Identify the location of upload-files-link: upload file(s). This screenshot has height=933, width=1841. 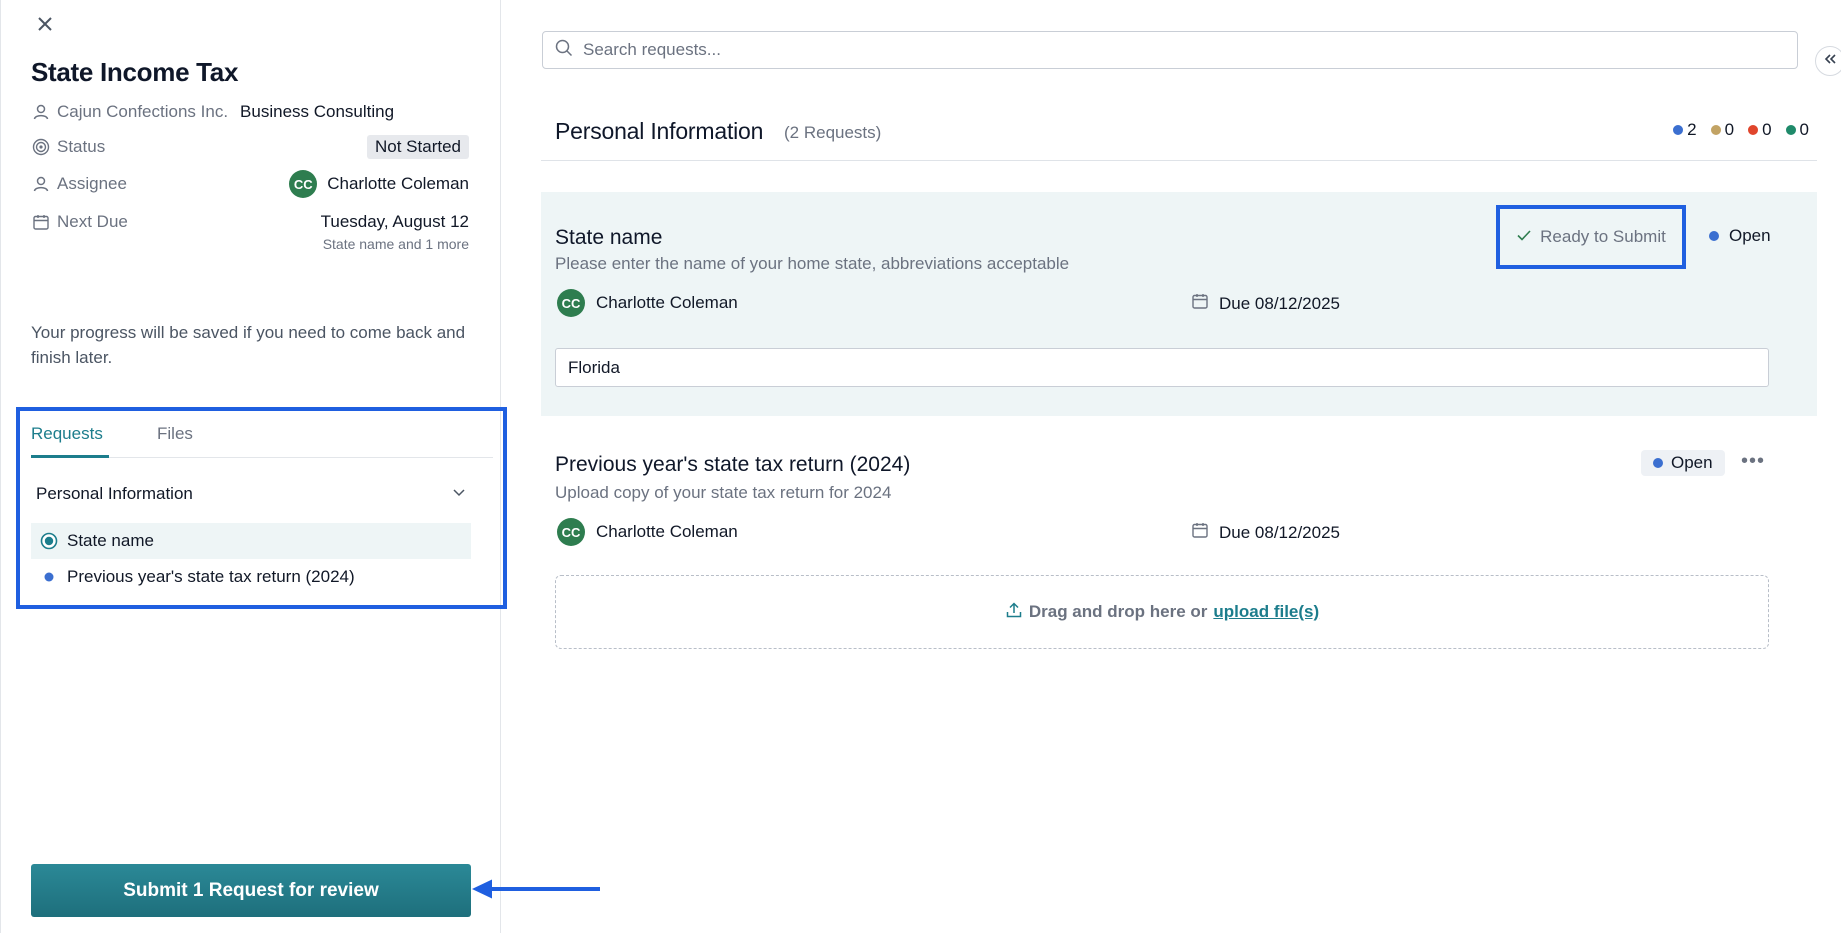
(1266, 612).